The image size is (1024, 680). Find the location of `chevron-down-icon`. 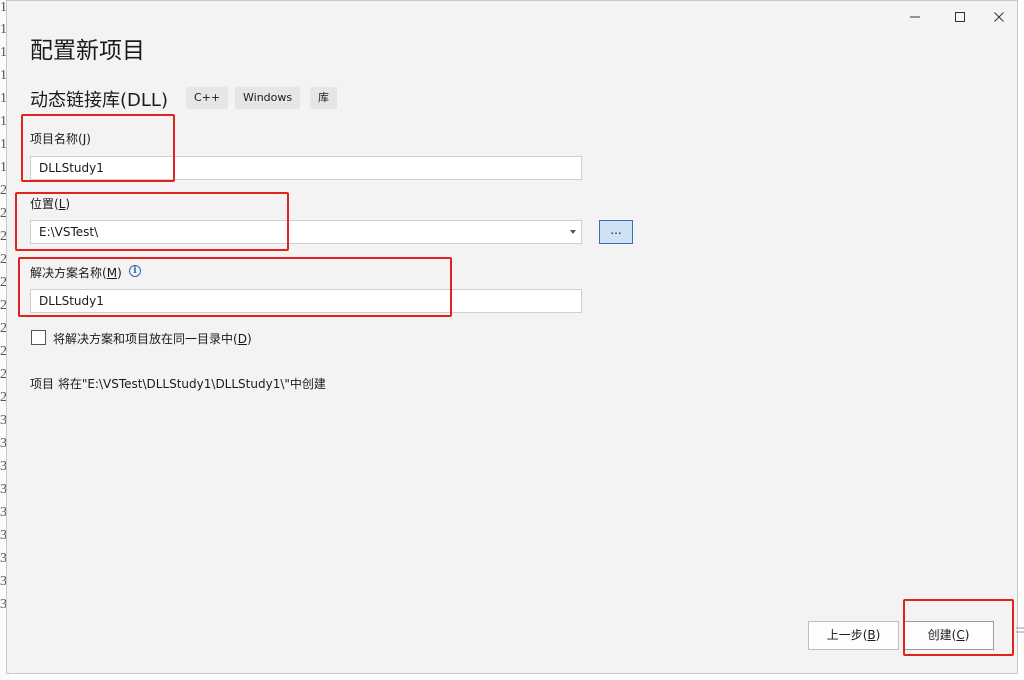

chevron-down-icon is located at coordinates (573, 232).